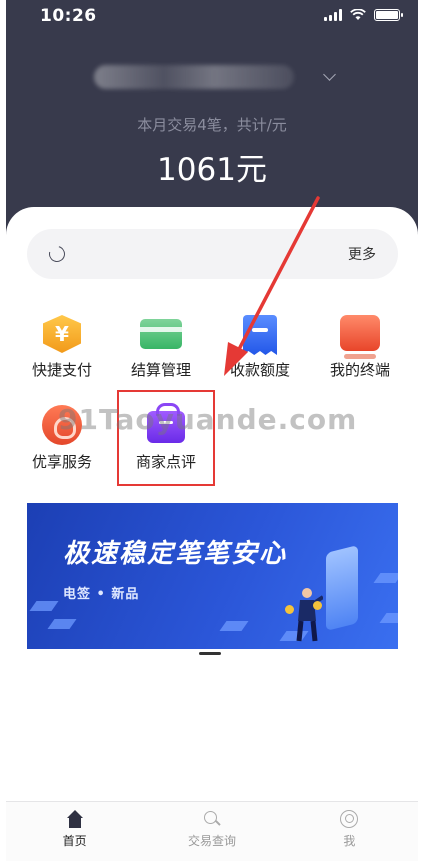  Describe the element at coordinates (57, 254) in the screenshot. I see `refresh-icon` at that location.